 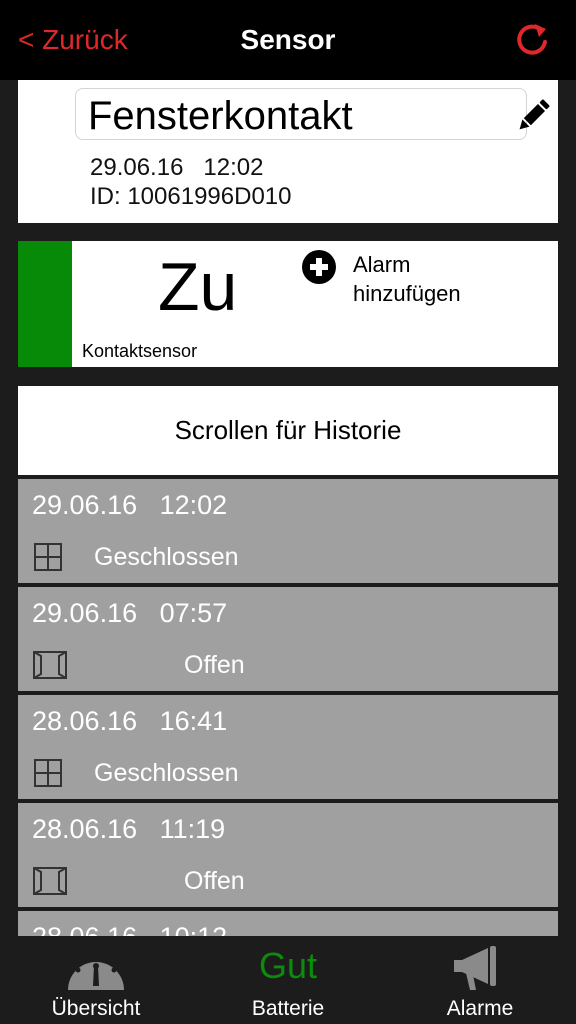 I want to click on page-title: Sensor, so click(x=288, y=39).